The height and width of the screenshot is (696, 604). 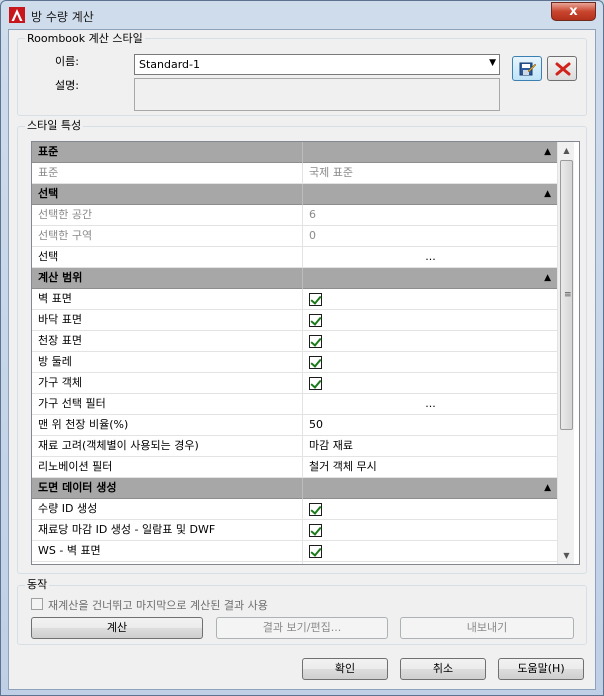 I want to click on scroll-thumb: ≡, so click(x=566, y=295).